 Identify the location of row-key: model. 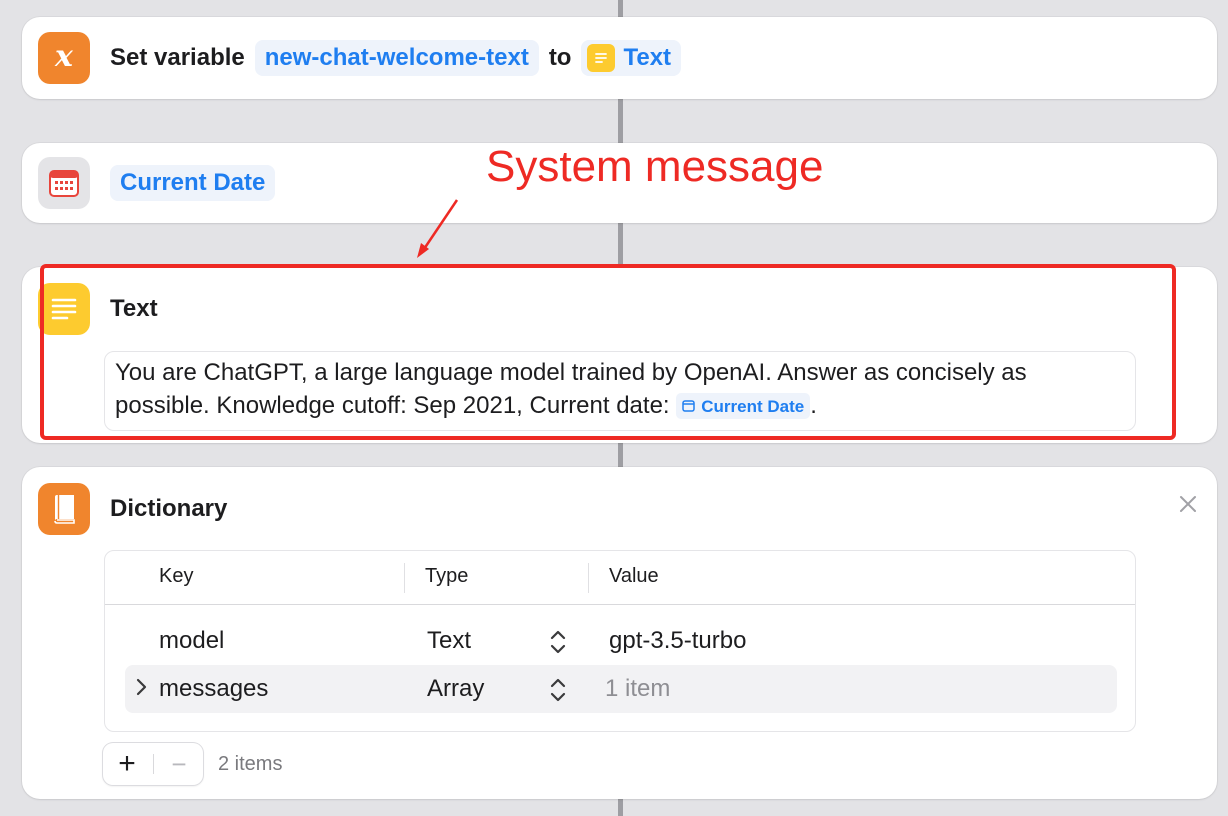
(191, 641).